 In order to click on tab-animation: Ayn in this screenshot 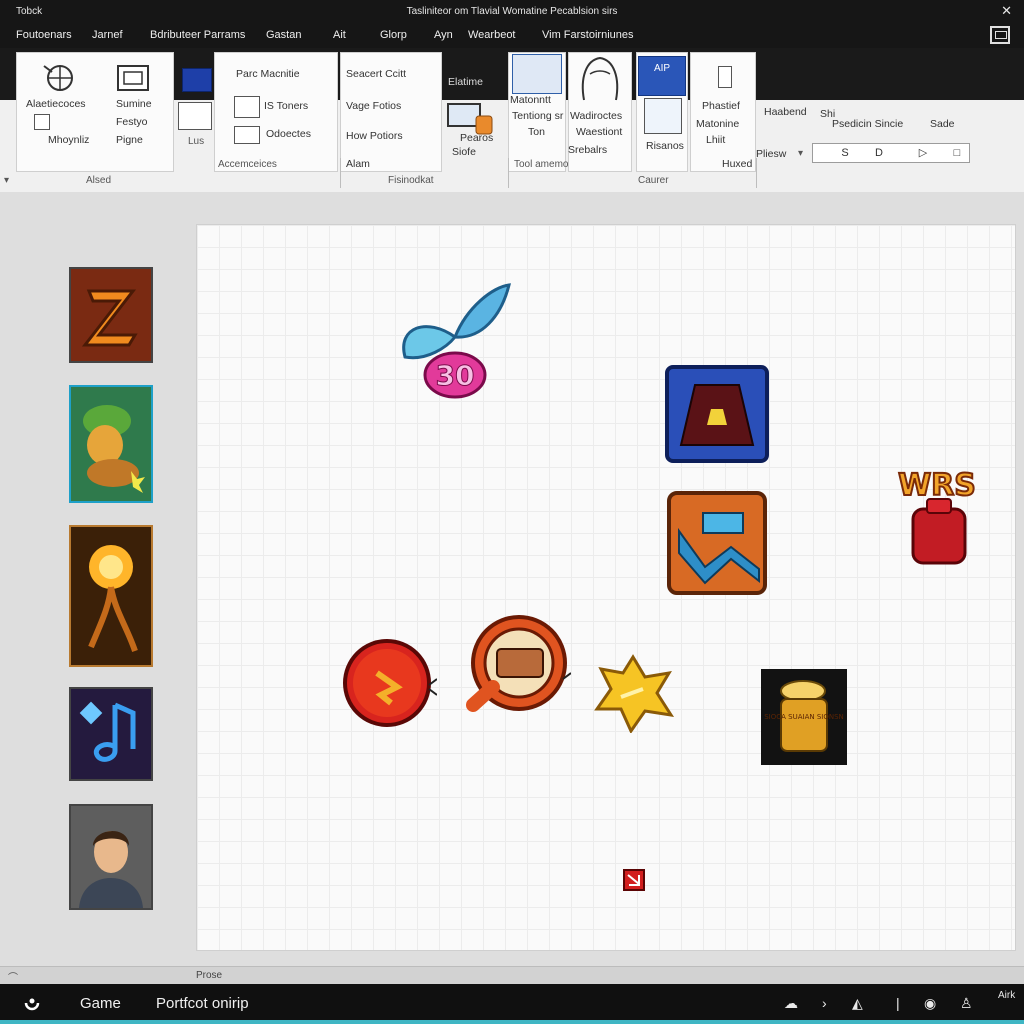, I will do `click(443, 35)`.